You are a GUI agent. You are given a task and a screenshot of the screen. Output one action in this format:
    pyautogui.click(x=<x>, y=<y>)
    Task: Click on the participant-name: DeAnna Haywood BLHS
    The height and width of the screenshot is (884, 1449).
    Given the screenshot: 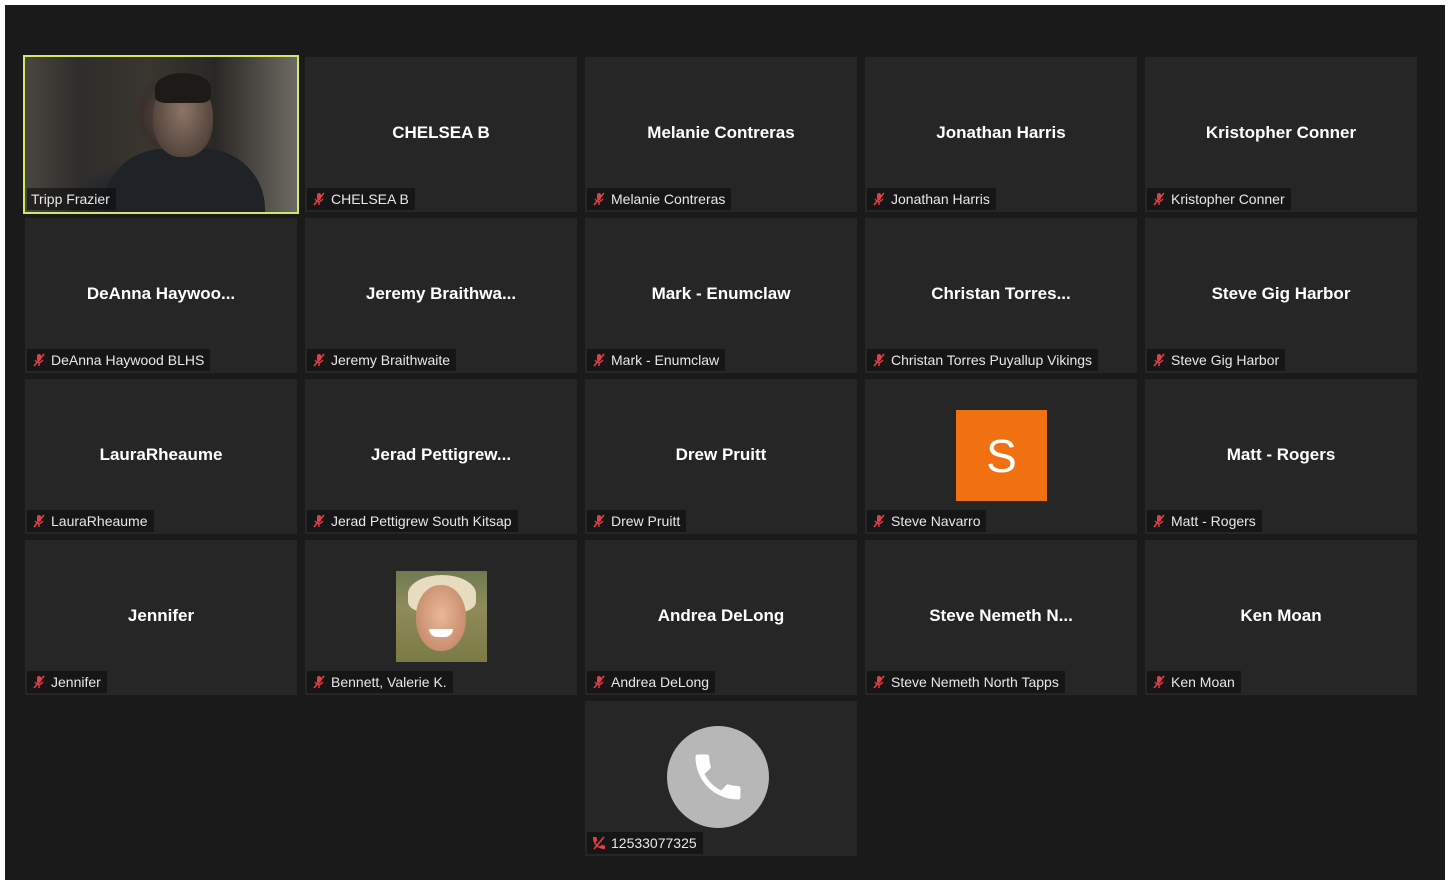 What is the action you would take?
    pyautogui.click(x=128, y=360)
    